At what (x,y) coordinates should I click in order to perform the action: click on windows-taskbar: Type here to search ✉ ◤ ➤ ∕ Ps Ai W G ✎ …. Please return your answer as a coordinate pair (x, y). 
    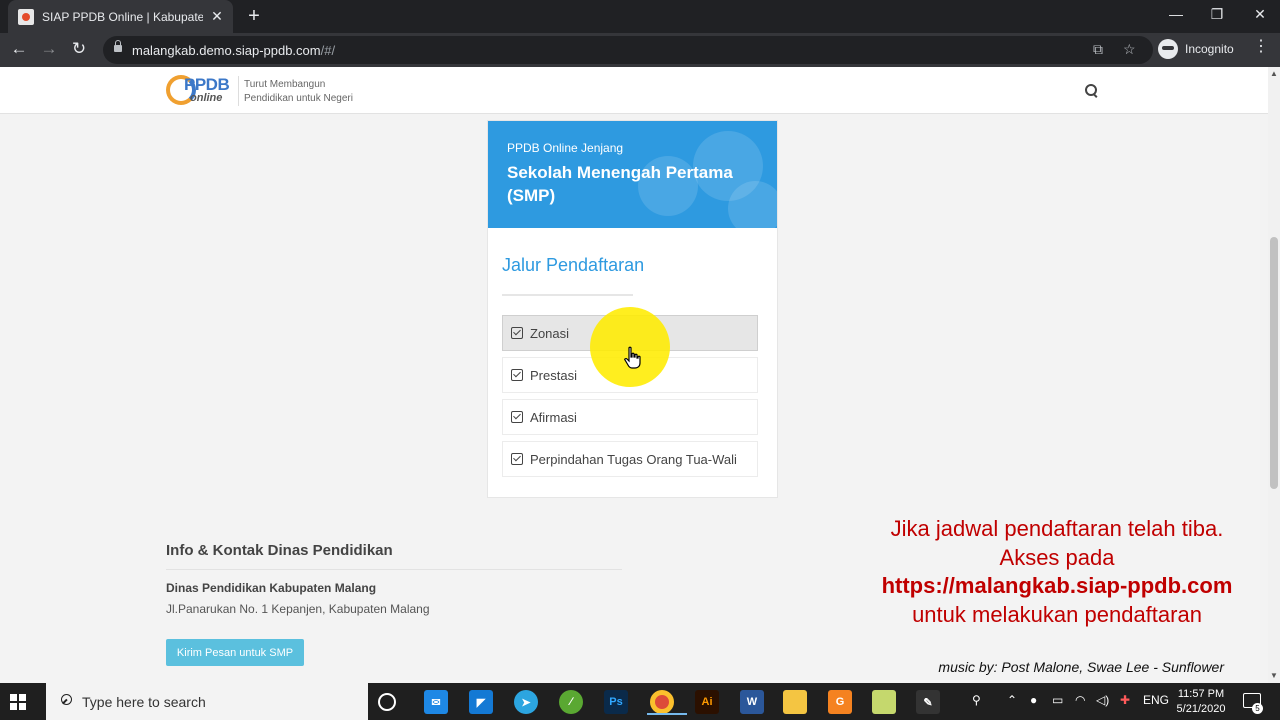
    Looking at the image, I should click on (640, 701).